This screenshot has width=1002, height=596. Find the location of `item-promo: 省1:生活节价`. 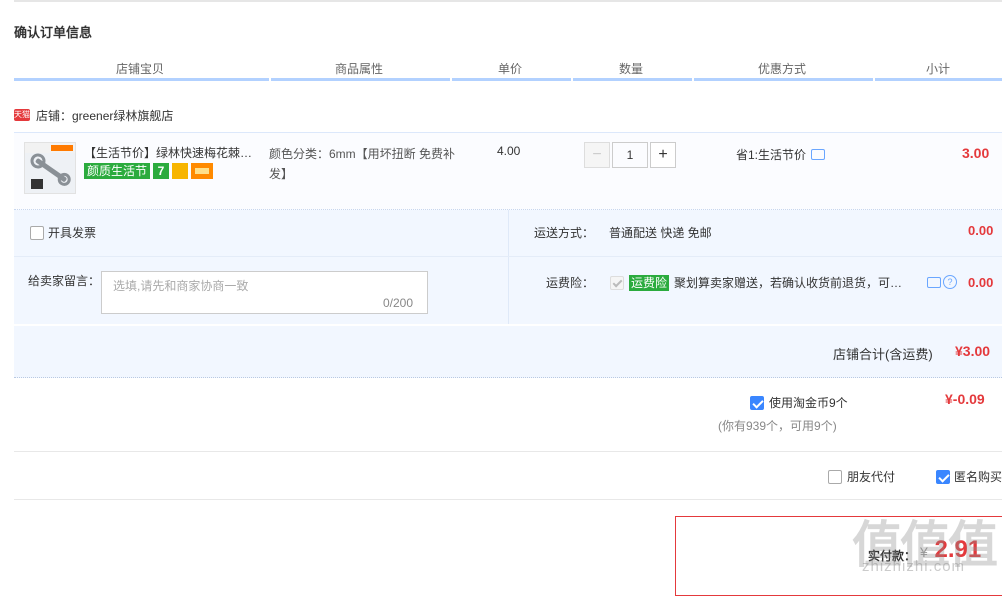

item-promo: 省1:生活节价 is located at coordinates (781, 154).